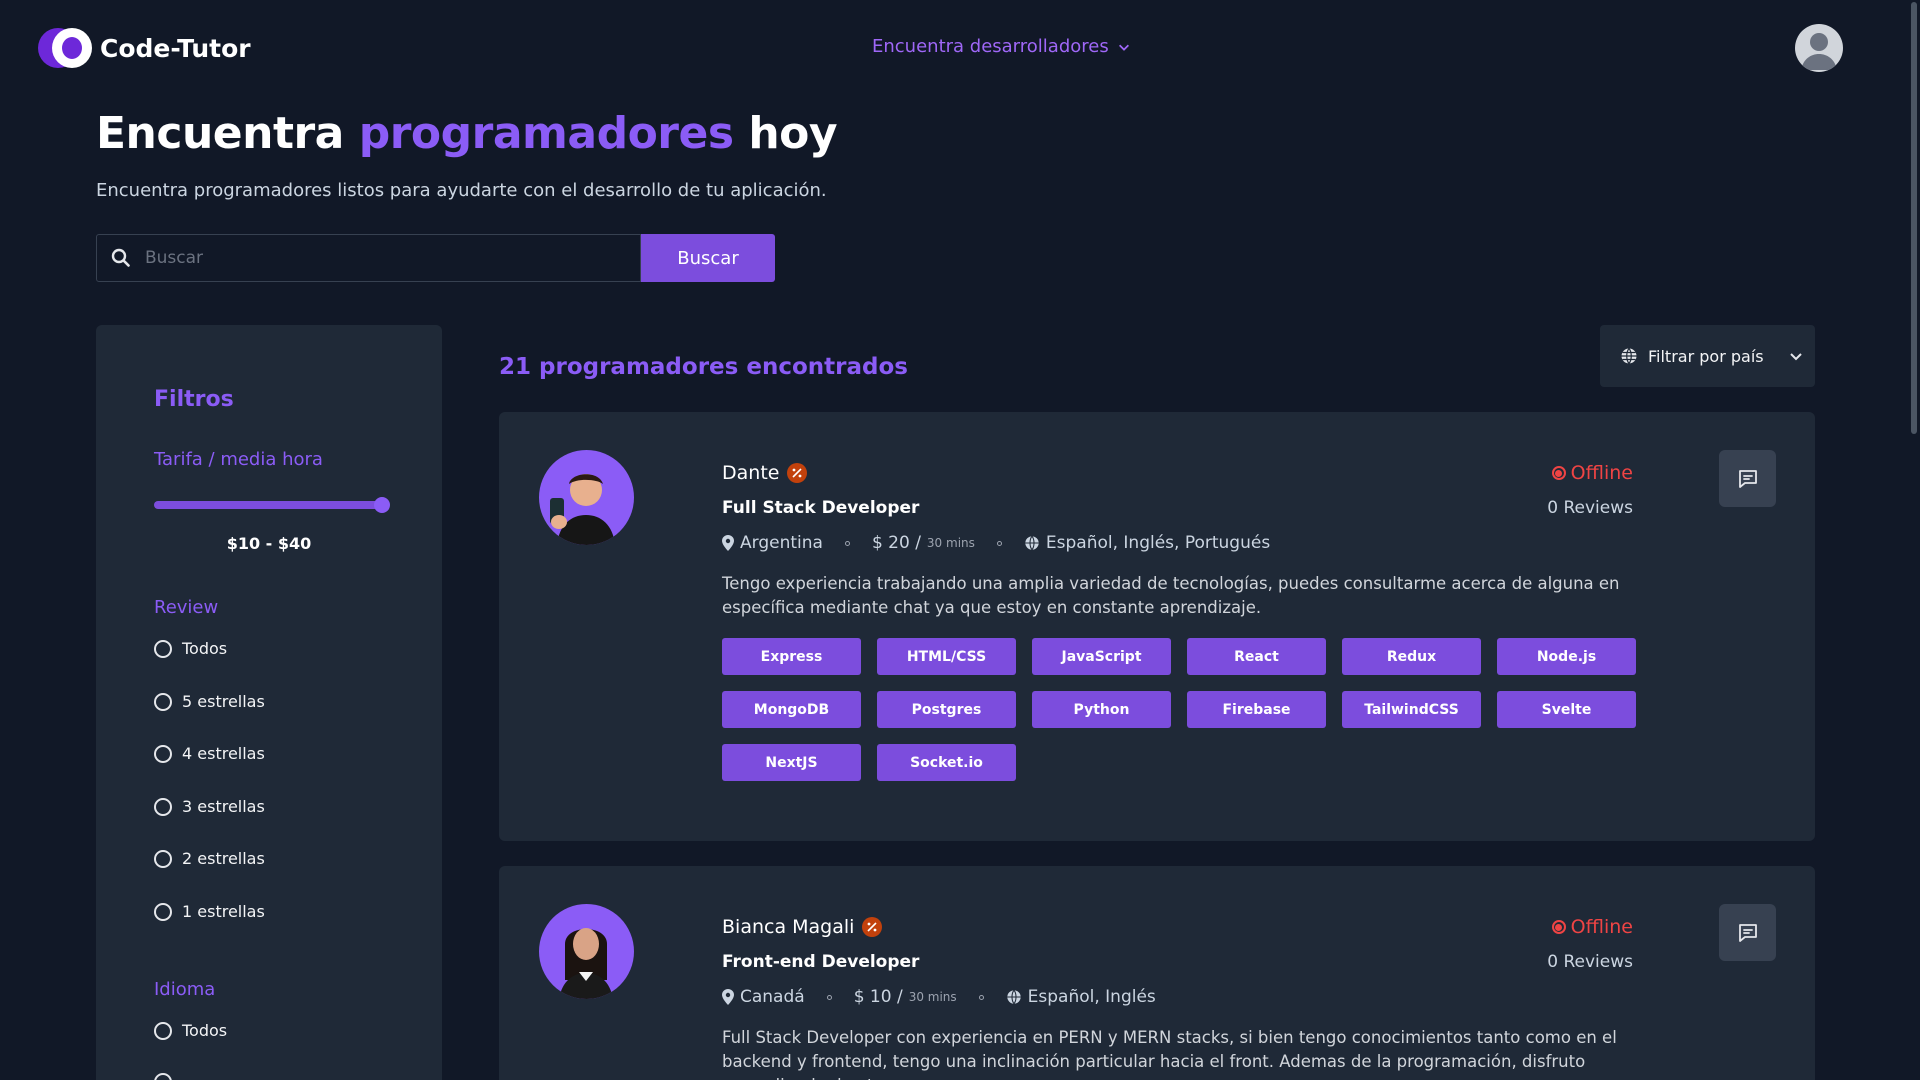 The width and height of the screenshot is (1920, 1080). I want to click on developer-name: Bianca Magali, so click(802, 927).